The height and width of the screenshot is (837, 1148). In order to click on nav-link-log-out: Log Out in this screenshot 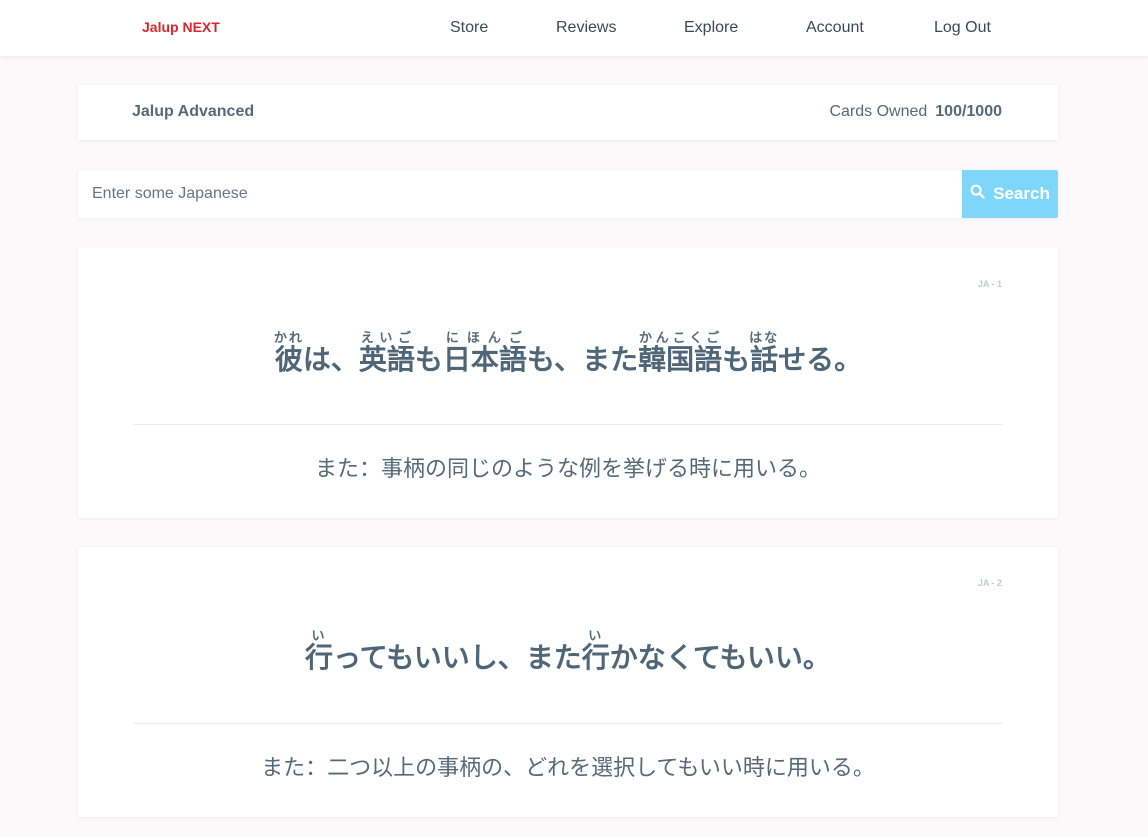, I will do `click(962, 28)`.